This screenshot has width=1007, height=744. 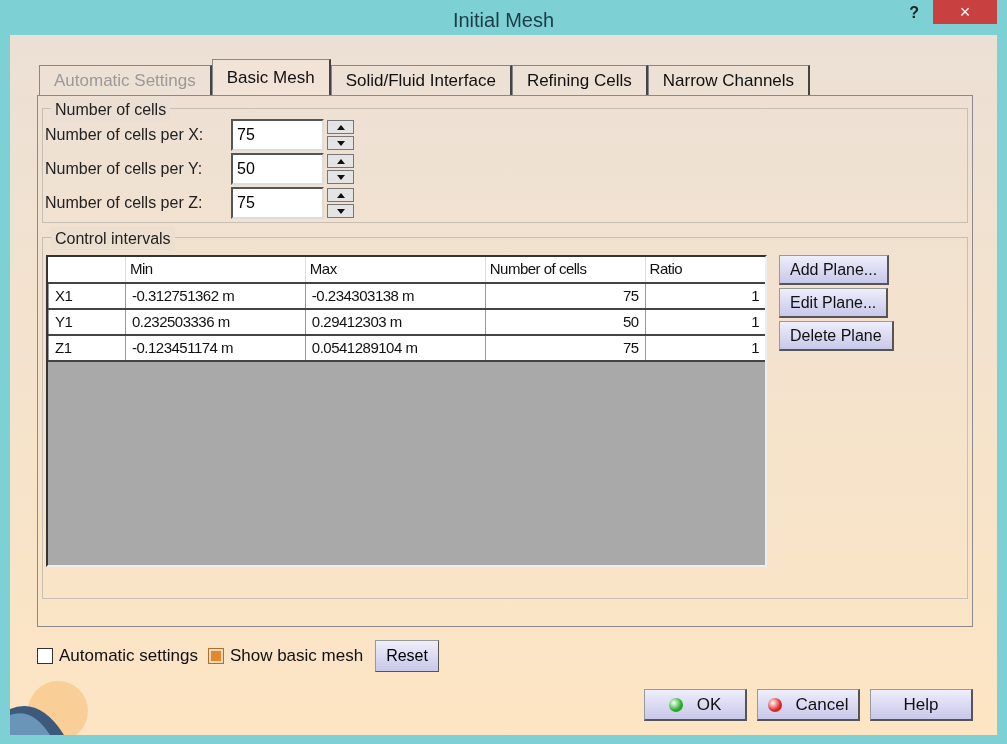 What do you see at coordinates (87, 322) in the screenshot?
I see `table-cell: Y1` at bounding box center [87, 322].